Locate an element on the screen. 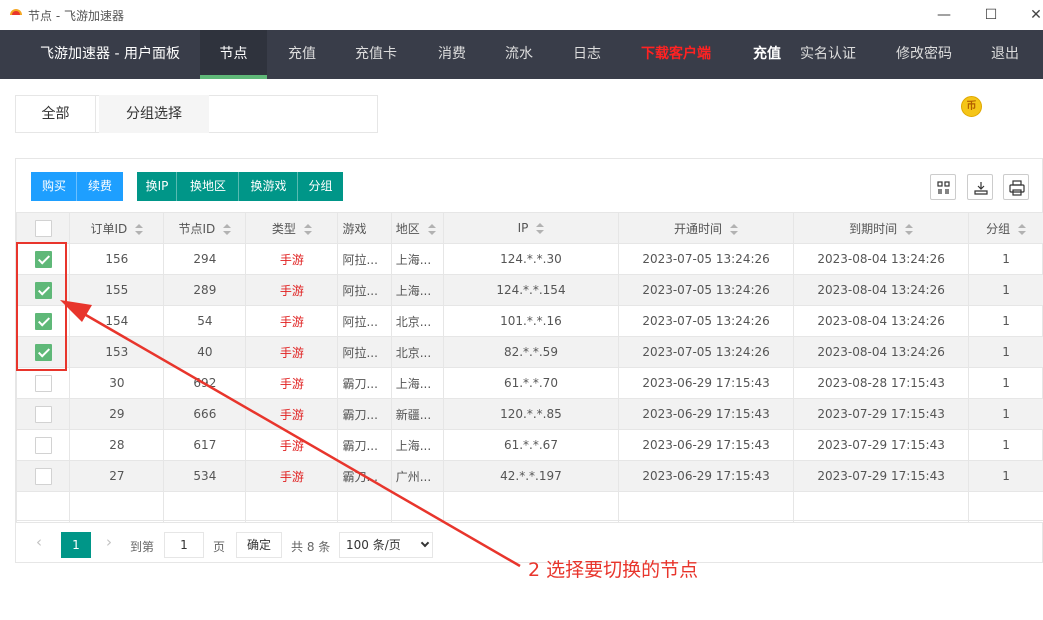  header-label: IP is located at coordinates (523, 228).